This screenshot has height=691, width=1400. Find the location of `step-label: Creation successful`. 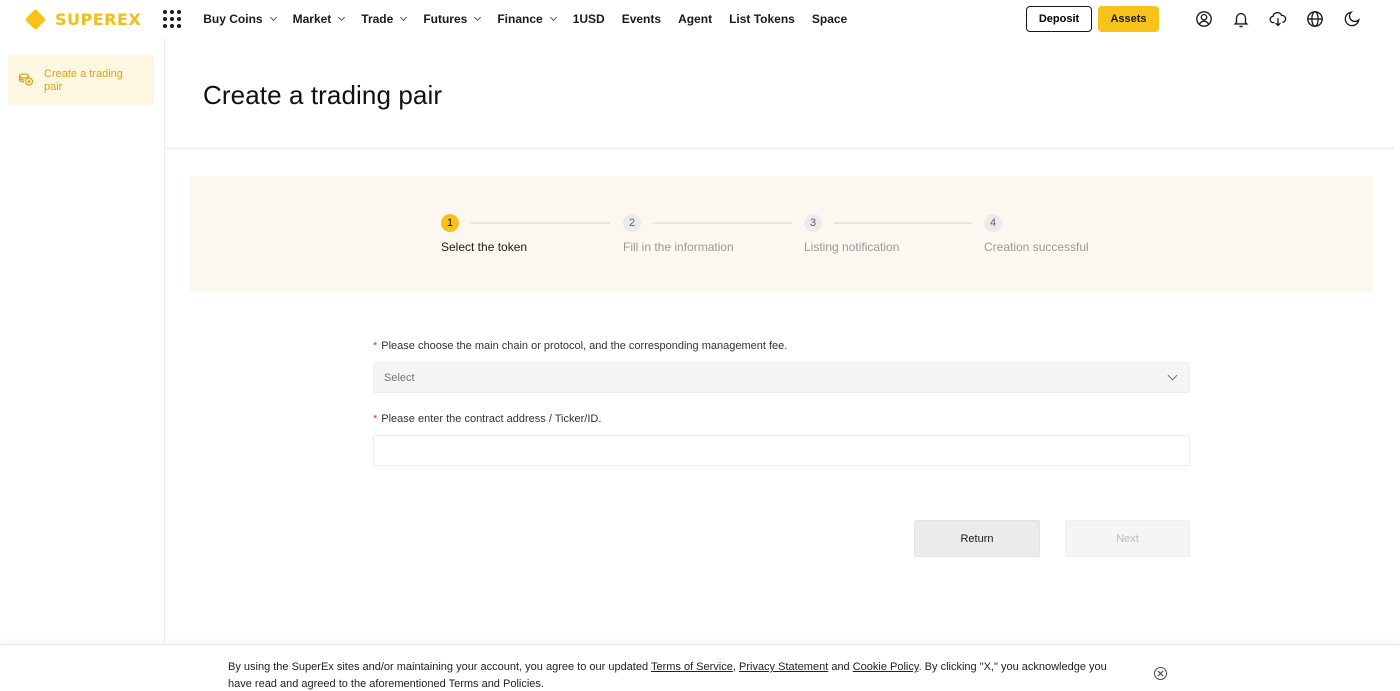

step-label: Creation successful is located at coordinates (1036, 247).